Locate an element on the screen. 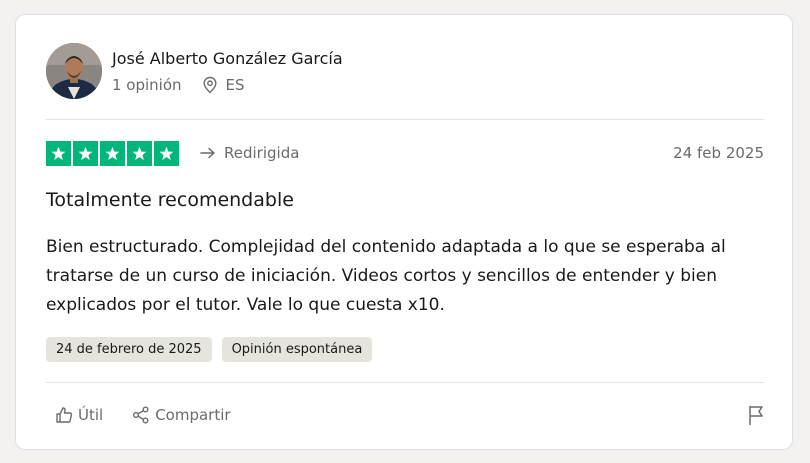  footer-divider is located at coordinates (405, 382).